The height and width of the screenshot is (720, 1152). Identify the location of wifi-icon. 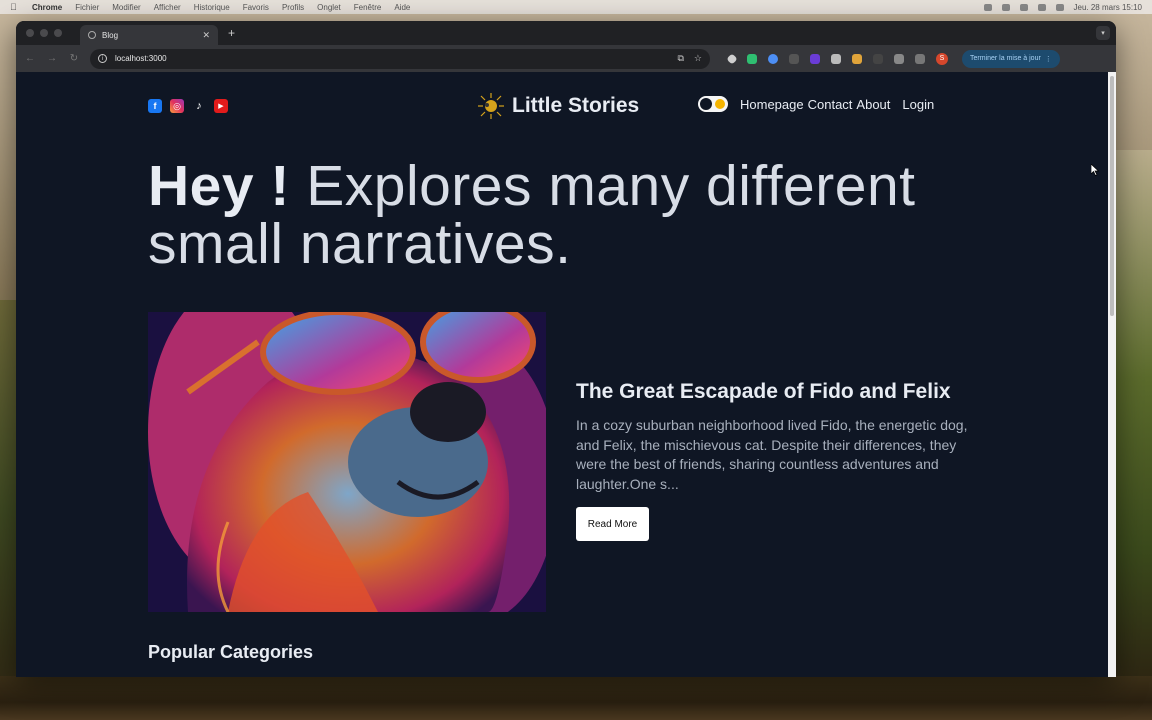
(1023, 7).